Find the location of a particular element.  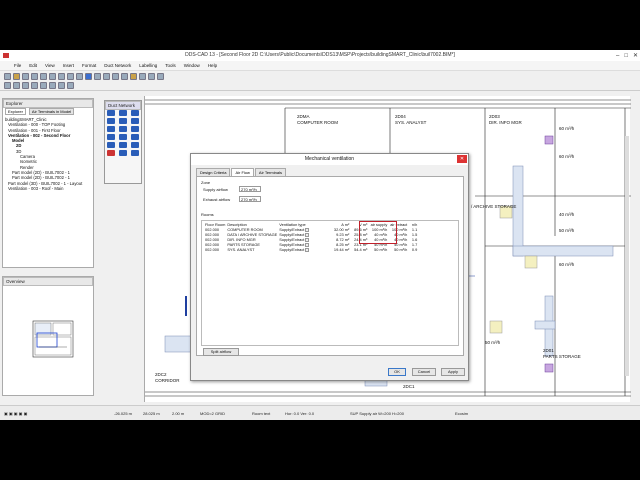

duct-damper-icon is located at coordinates (111, 129).